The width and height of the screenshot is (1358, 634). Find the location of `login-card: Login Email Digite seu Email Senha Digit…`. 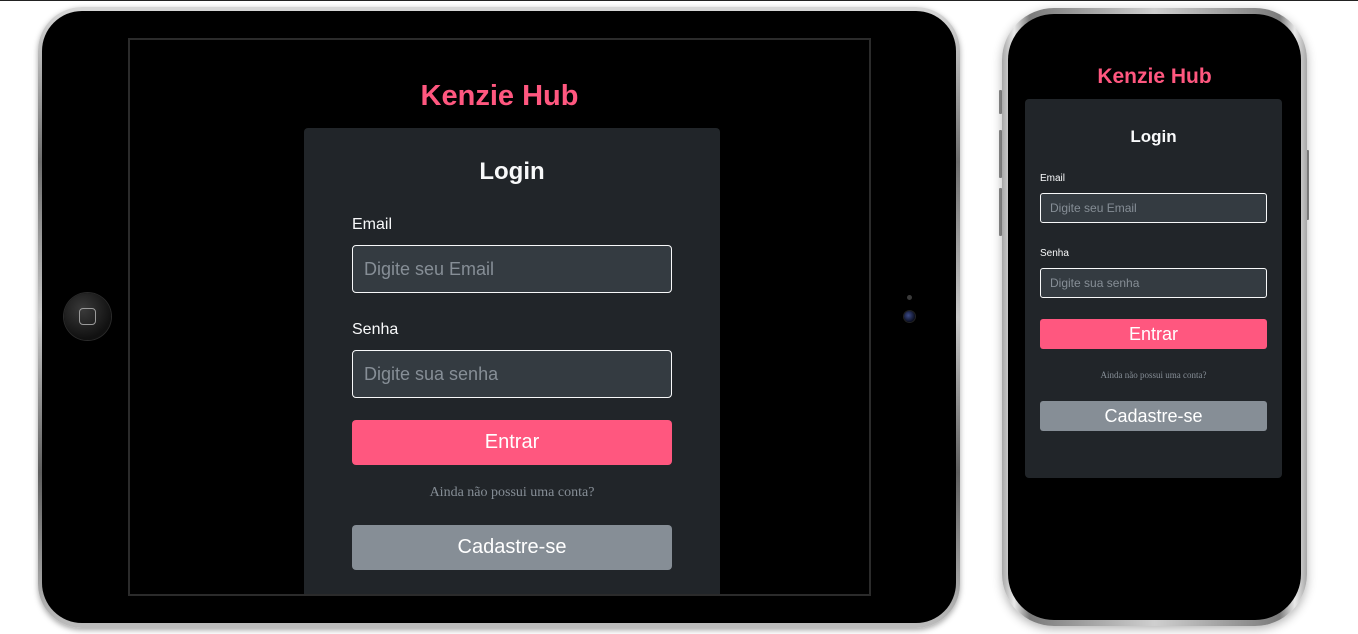

login-card: Login Email Digite seu Email Senha Digit… is located at coordinates (1153, 288).